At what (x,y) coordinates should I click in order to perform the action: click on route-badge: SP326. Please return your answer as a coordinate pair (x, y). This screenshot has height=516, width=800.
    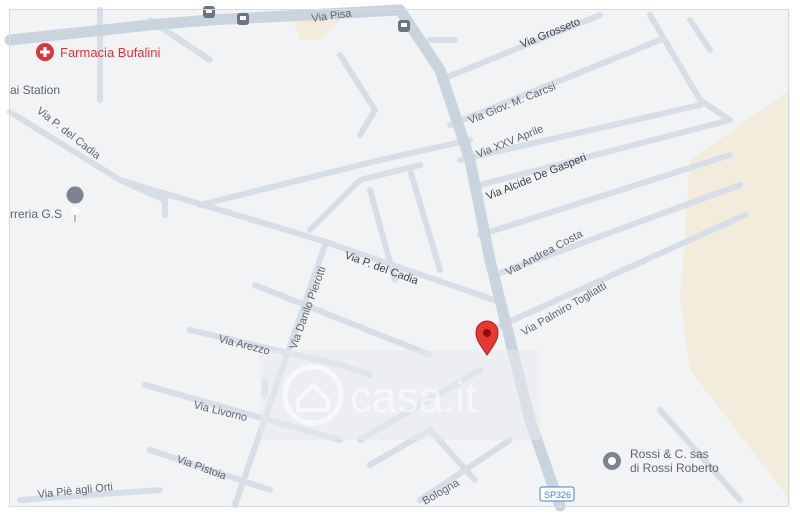
    Looking at the image, I should click on (557, 494).